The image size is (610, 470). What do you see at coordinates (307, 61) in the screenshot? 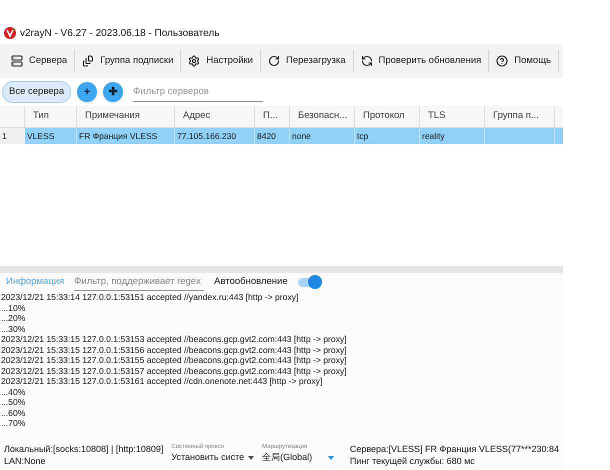
I see `toolbar-button: Перезагрузка` at bounding box center [307, 61].